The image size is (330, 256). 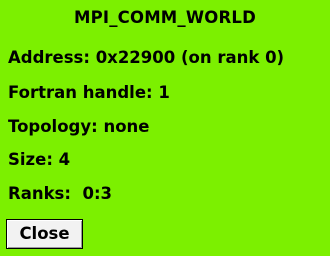 What do you see at coordinates (89, 92) in the screenshot?
I see `fortran-handle-label: Fortran handle: 1` at bounding box center [89, 92].